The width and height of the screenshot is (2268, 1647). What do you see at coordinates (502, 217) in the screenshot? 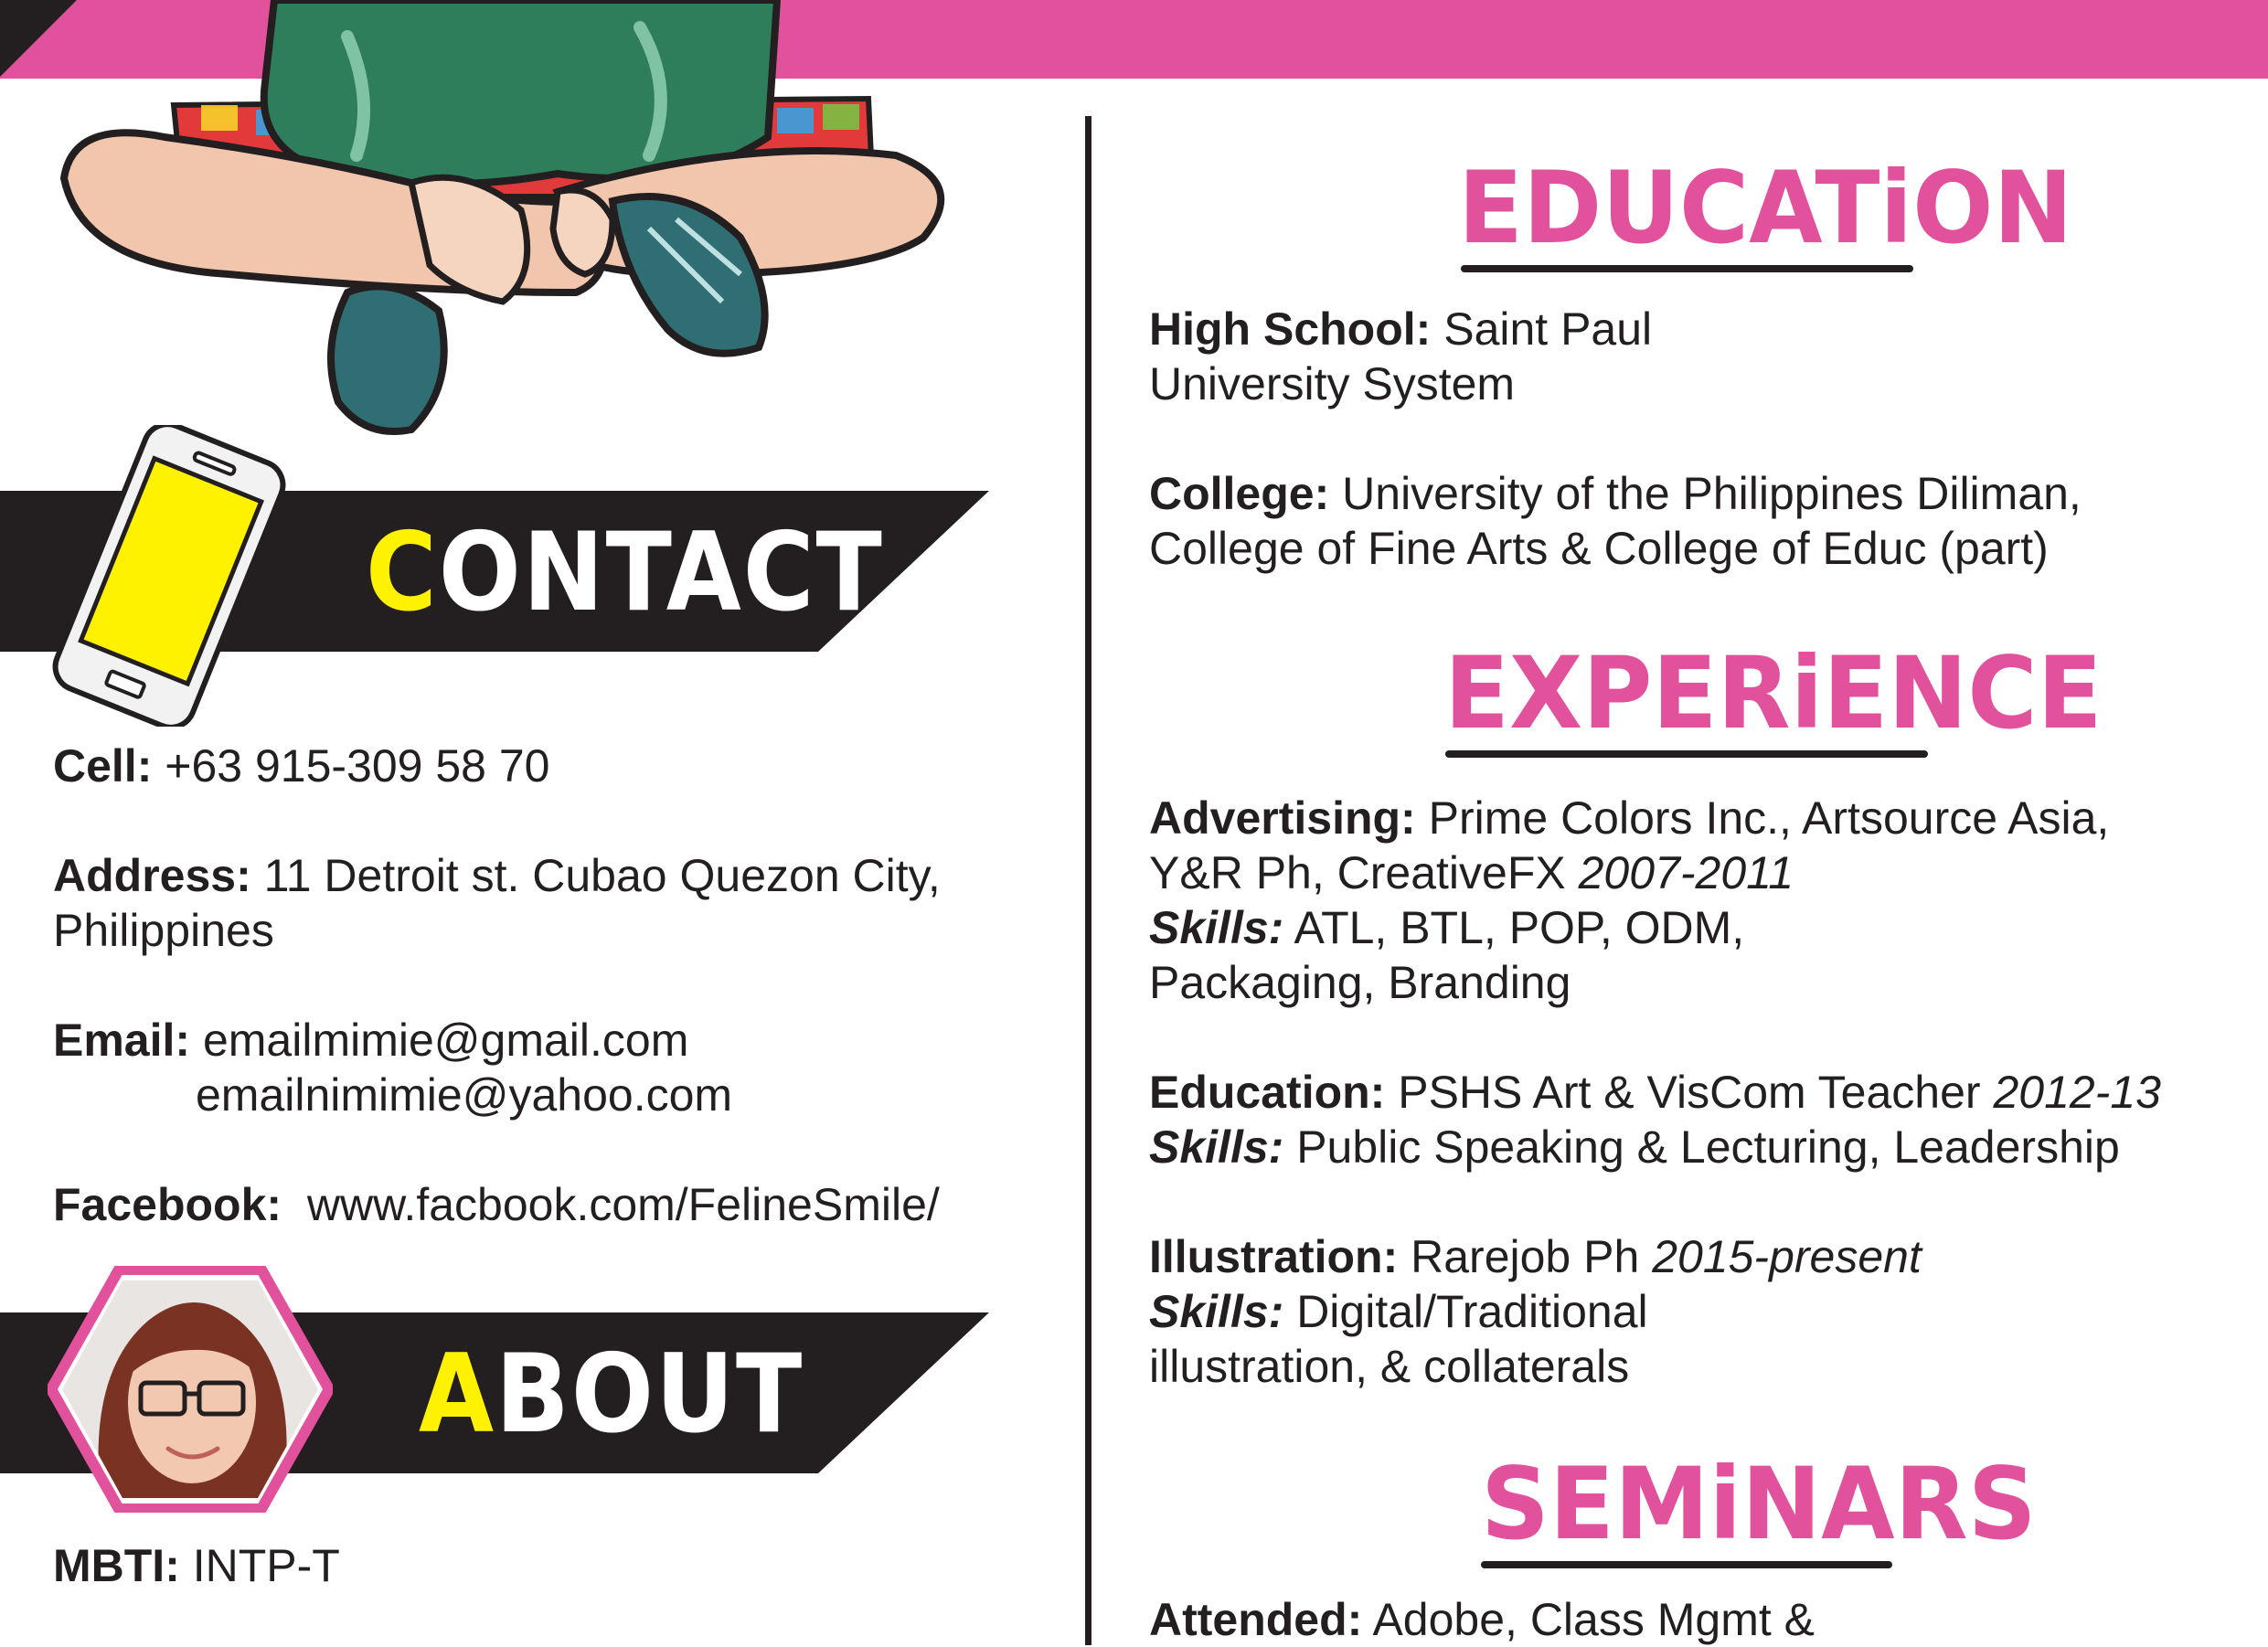
I see `character-illustration` at bounding box center [502, 217].